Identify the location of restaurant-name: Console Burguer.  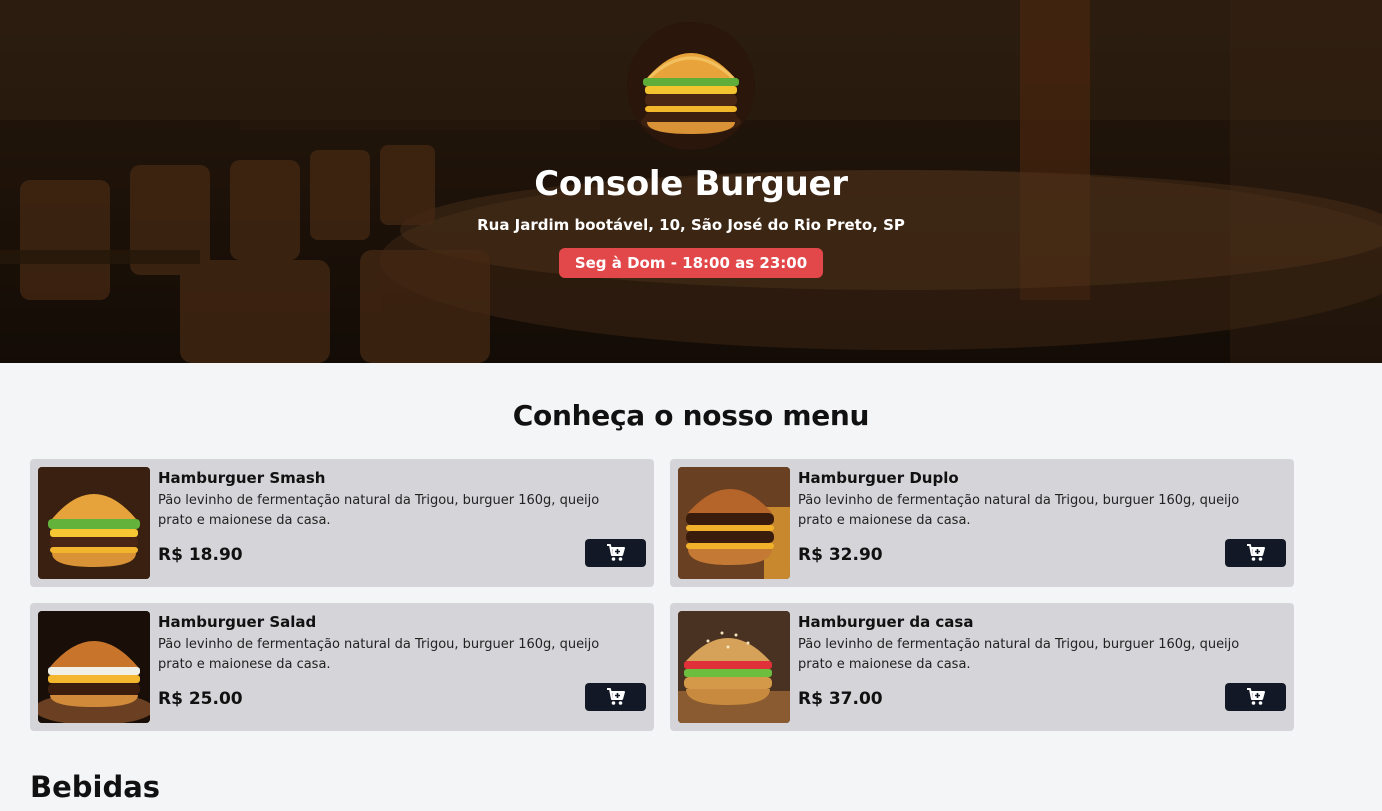
(691, 184).